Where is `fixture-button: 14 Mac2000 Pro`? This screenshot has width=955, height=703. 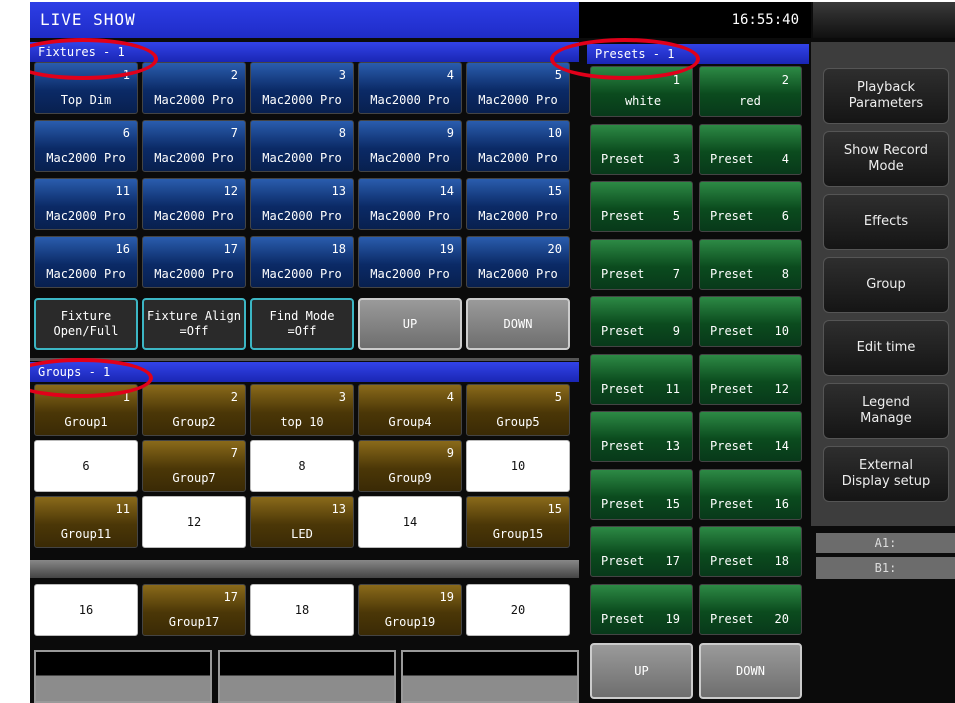 fixture-button: 14 Mac2000 Pro is located at coordinates (410, 204).